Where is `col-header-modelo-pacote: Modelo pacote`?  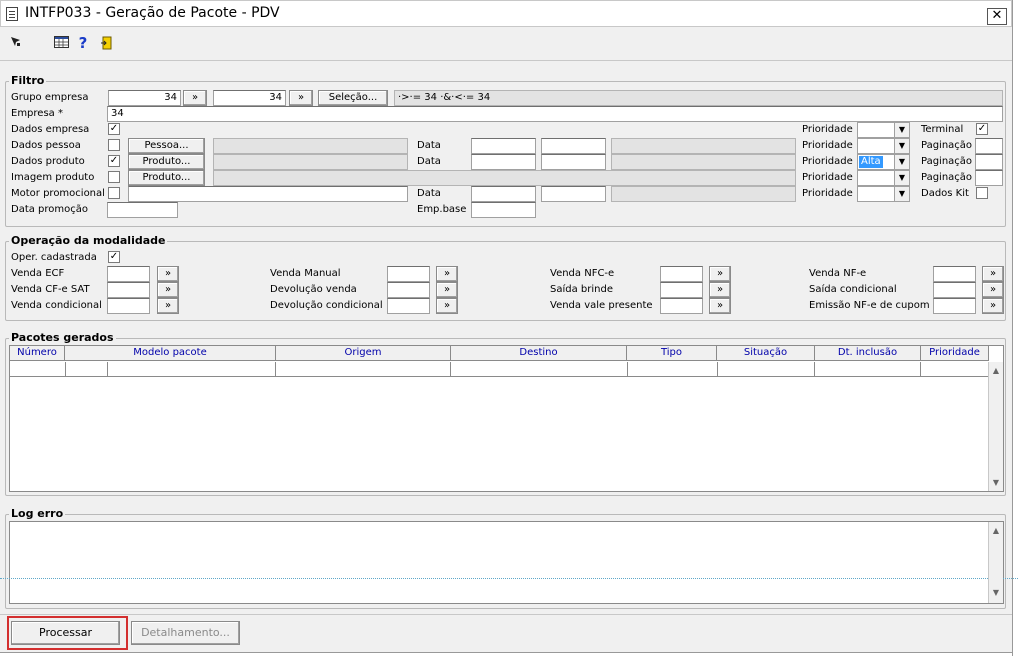
col-header-modelo-pacote: Modelo pacote is located at coordinates (170, 353).